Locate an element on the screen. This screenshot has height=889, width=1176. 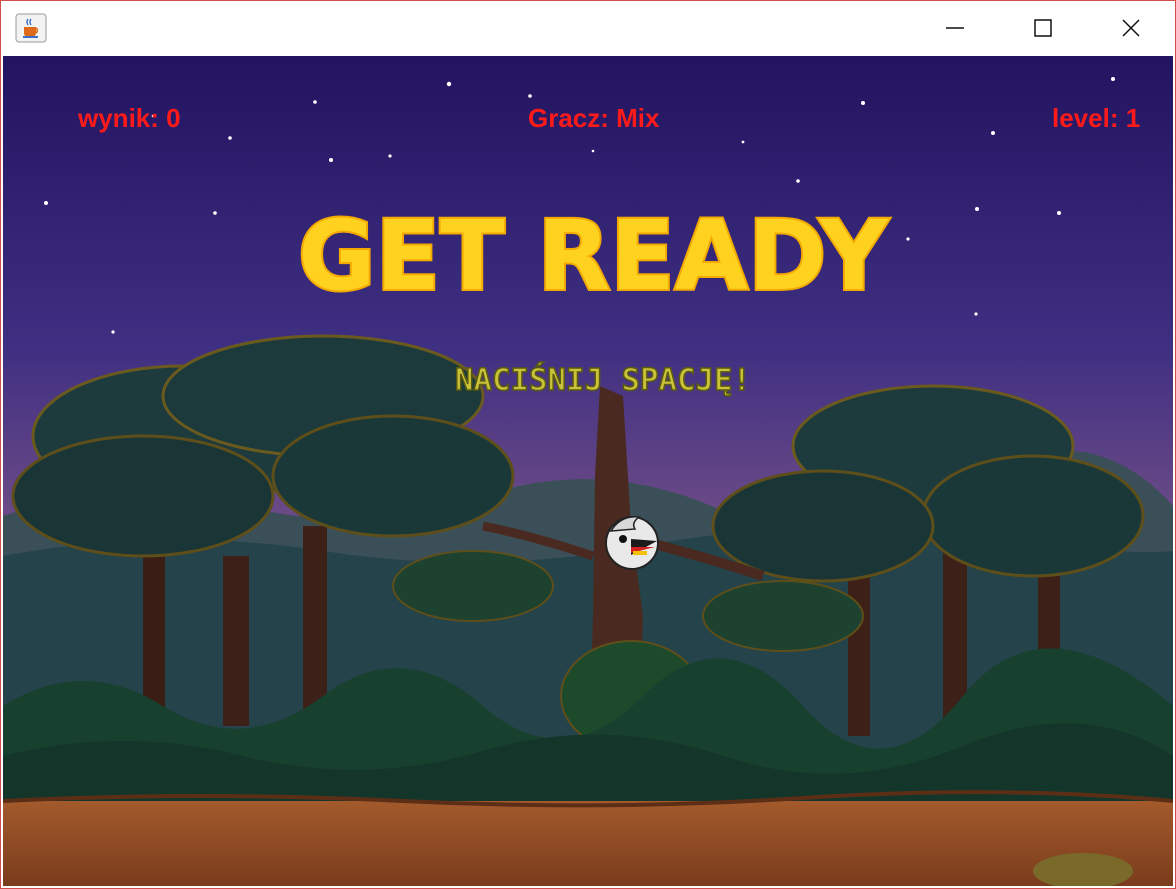
press-space-text: NACIŚNIJ SPACJĘ! is located at coordinates (603, 379).